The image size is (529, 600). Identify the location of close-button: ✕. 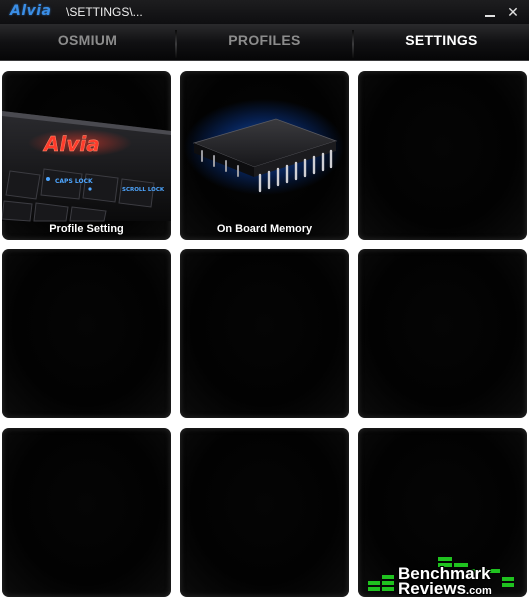
(513, 12).